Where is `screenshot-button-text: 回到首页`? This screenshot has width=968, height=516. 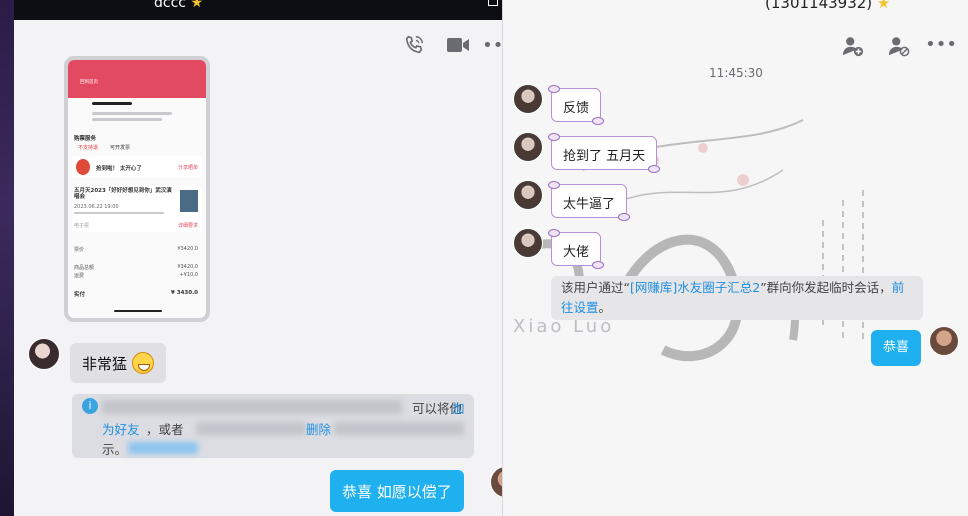
screenshot-button-text: 回到首页 is located at coordinates (89, 82).